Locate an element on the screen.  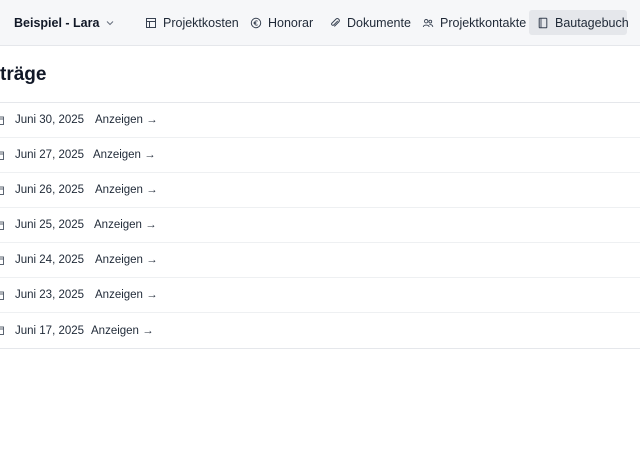
entry-date: Juni 17, 2025 is located at coordinates (50, 330).